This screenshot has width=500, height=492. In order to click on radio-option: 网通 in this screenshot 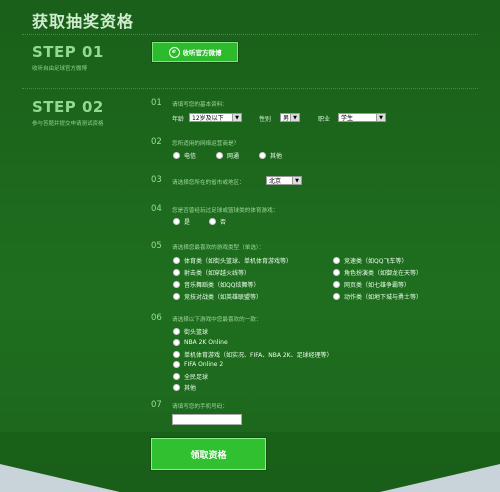, I will do `click(227, 155)`.